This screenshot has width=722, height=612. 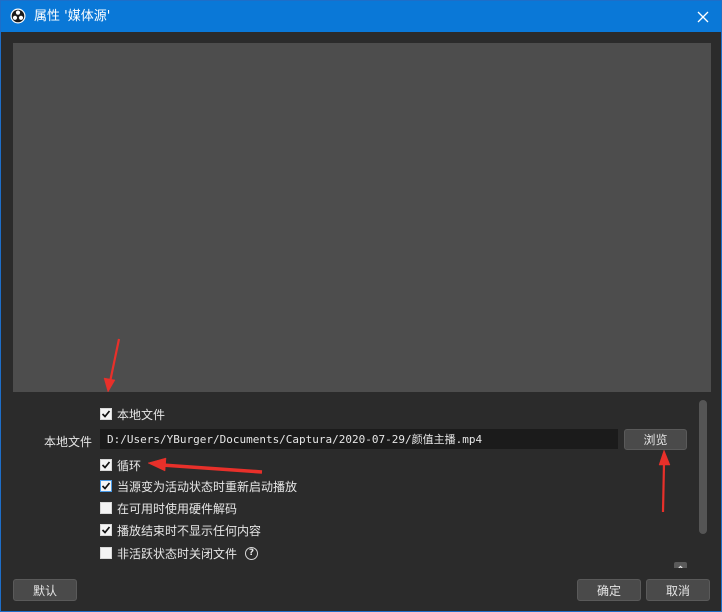 What do you see at coordinates (678, 590) in the screenshot?
I see `cancel-button: 取消` at bounding box center [678, 590].